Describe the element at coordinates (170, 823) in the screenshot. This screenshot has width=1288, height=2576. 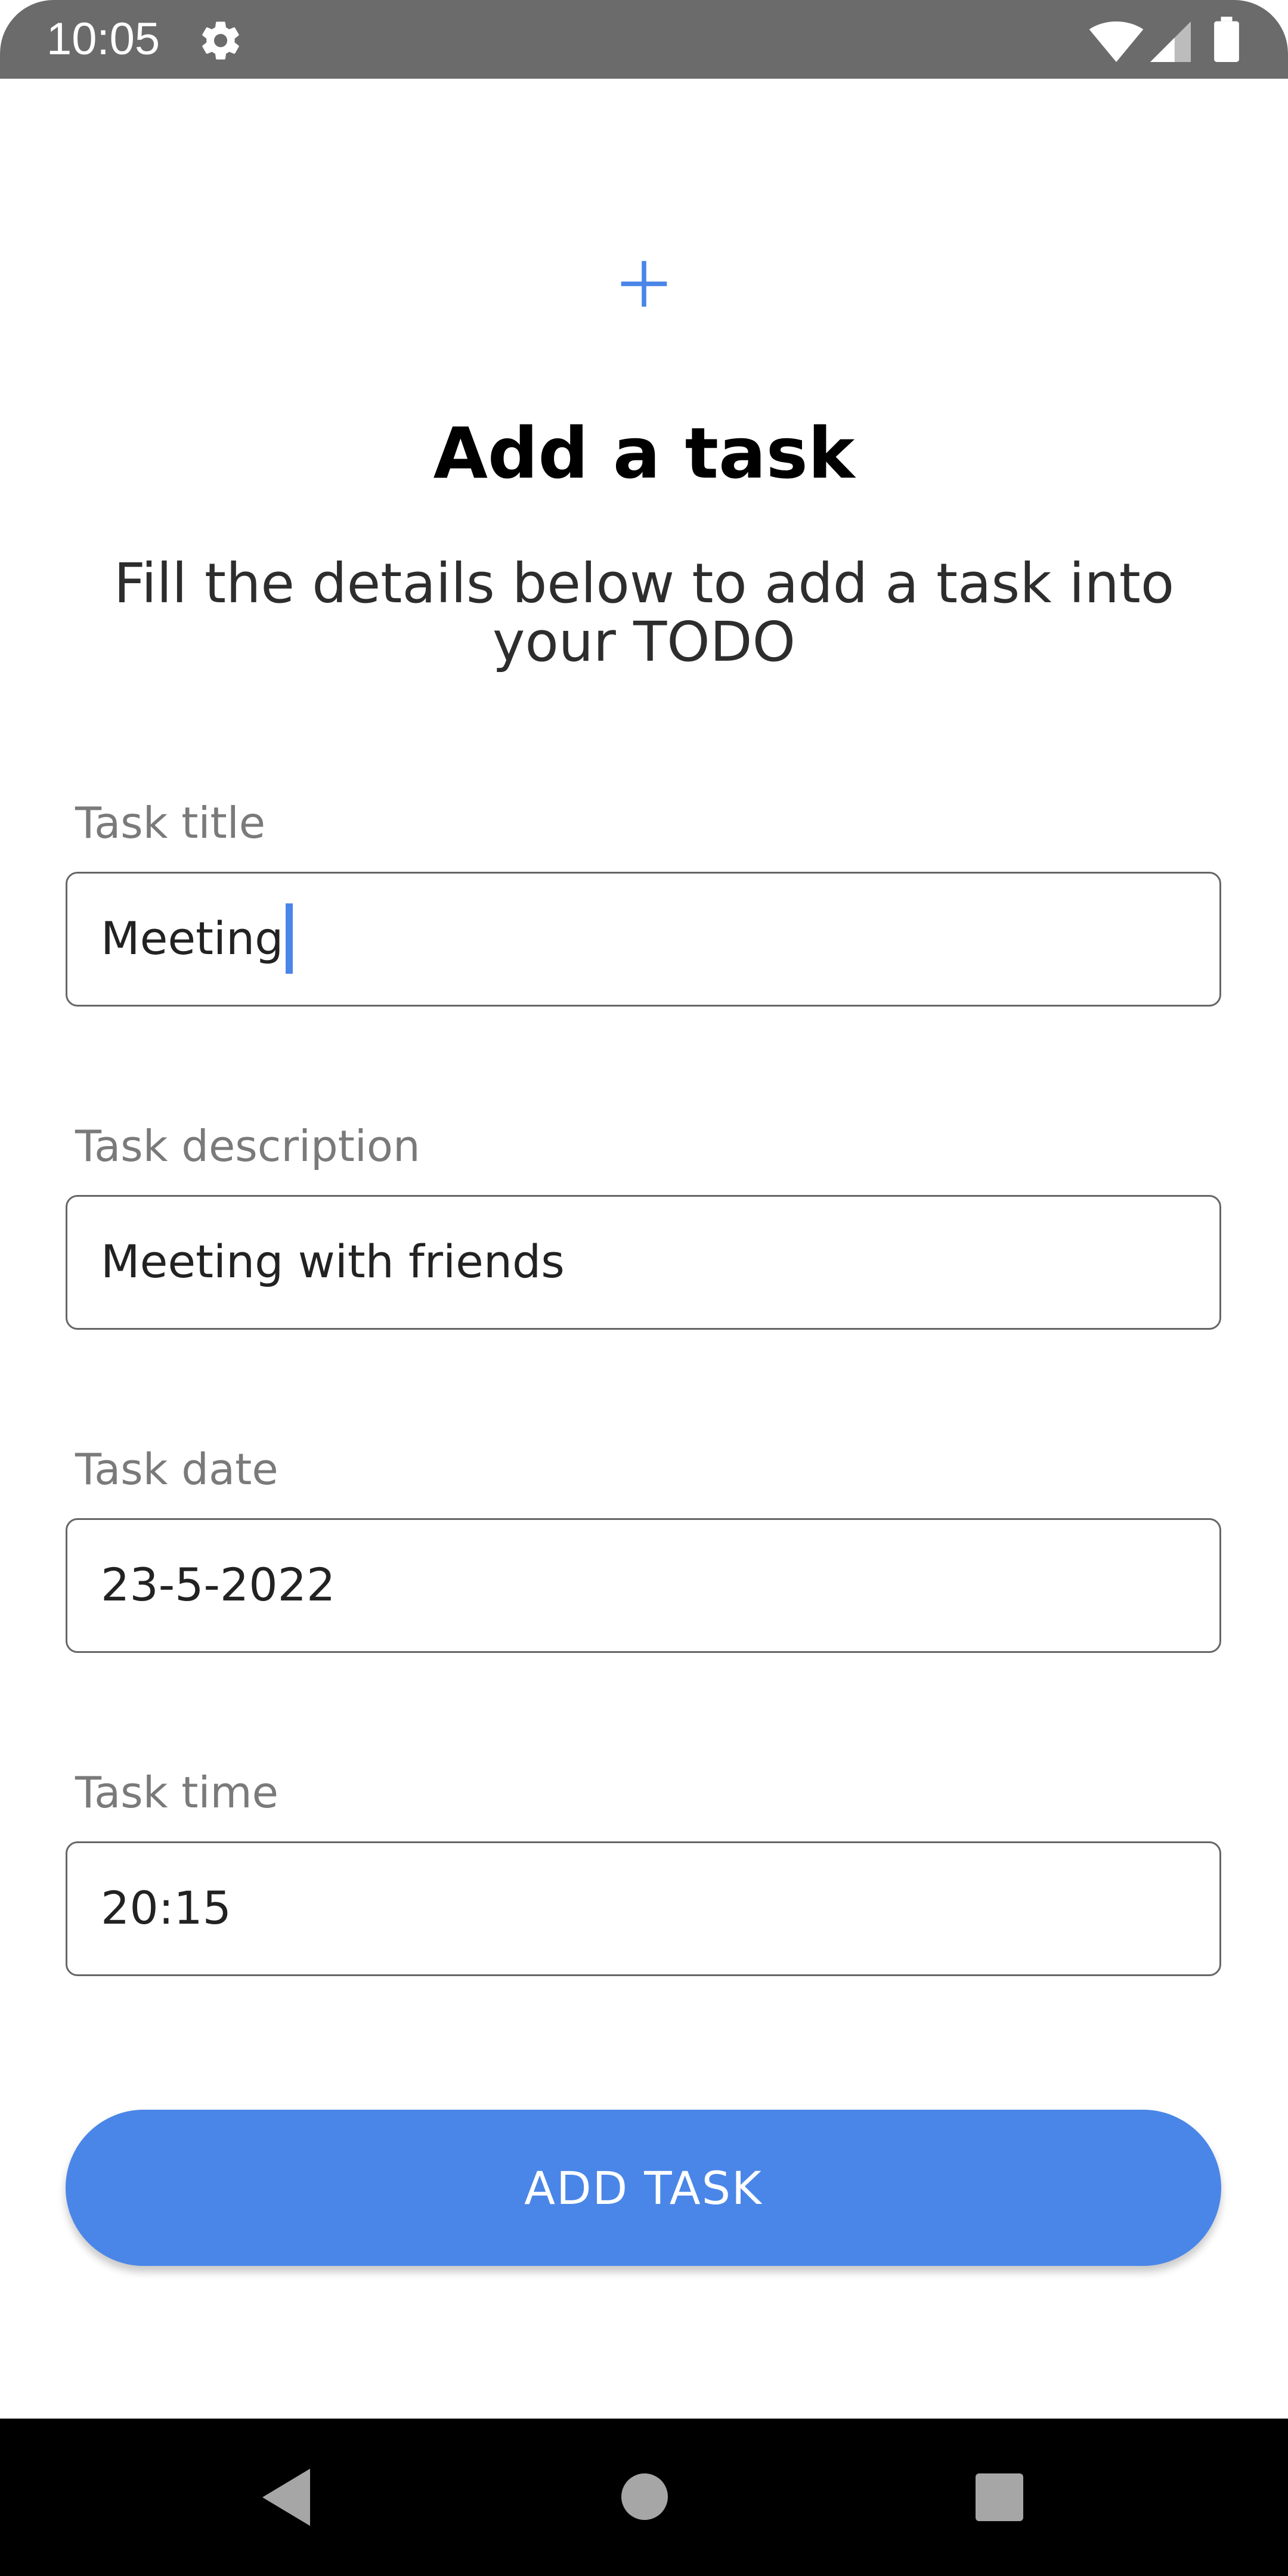
I see `task-title-label: Task title` at that location.